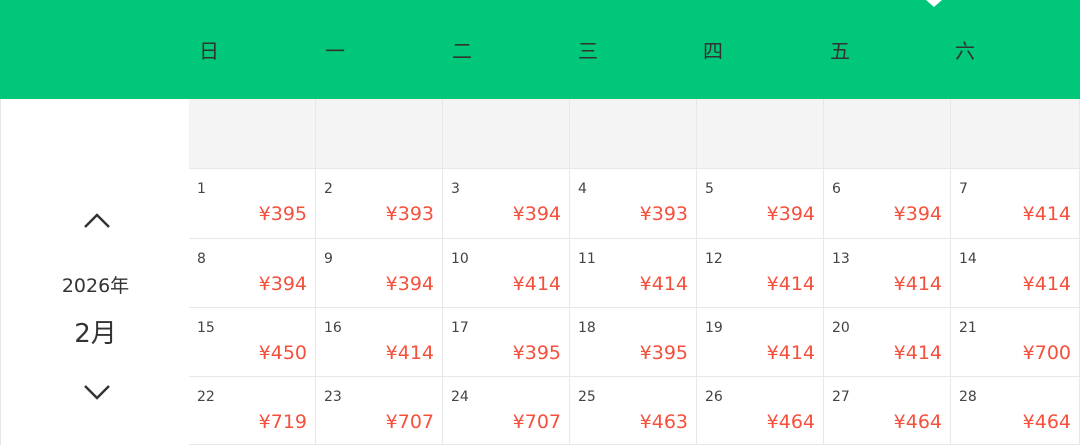 The image size is (1080, 445). What do you see at coordinates (94, 272) in the screenshot?
I see `month-navigator: 2026年 2月` at bounding box center [94, 272].